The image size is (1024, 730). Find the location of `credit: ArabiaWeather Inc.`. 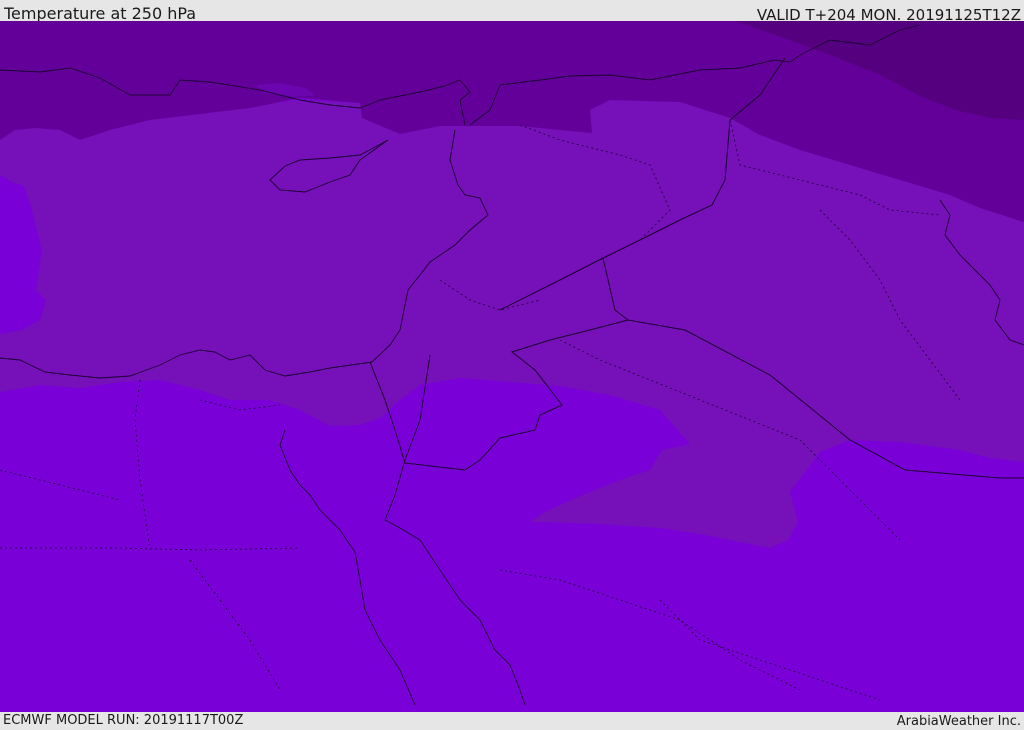

credit: ArabiaWeather Inc. is located at coordinates (958, 721).